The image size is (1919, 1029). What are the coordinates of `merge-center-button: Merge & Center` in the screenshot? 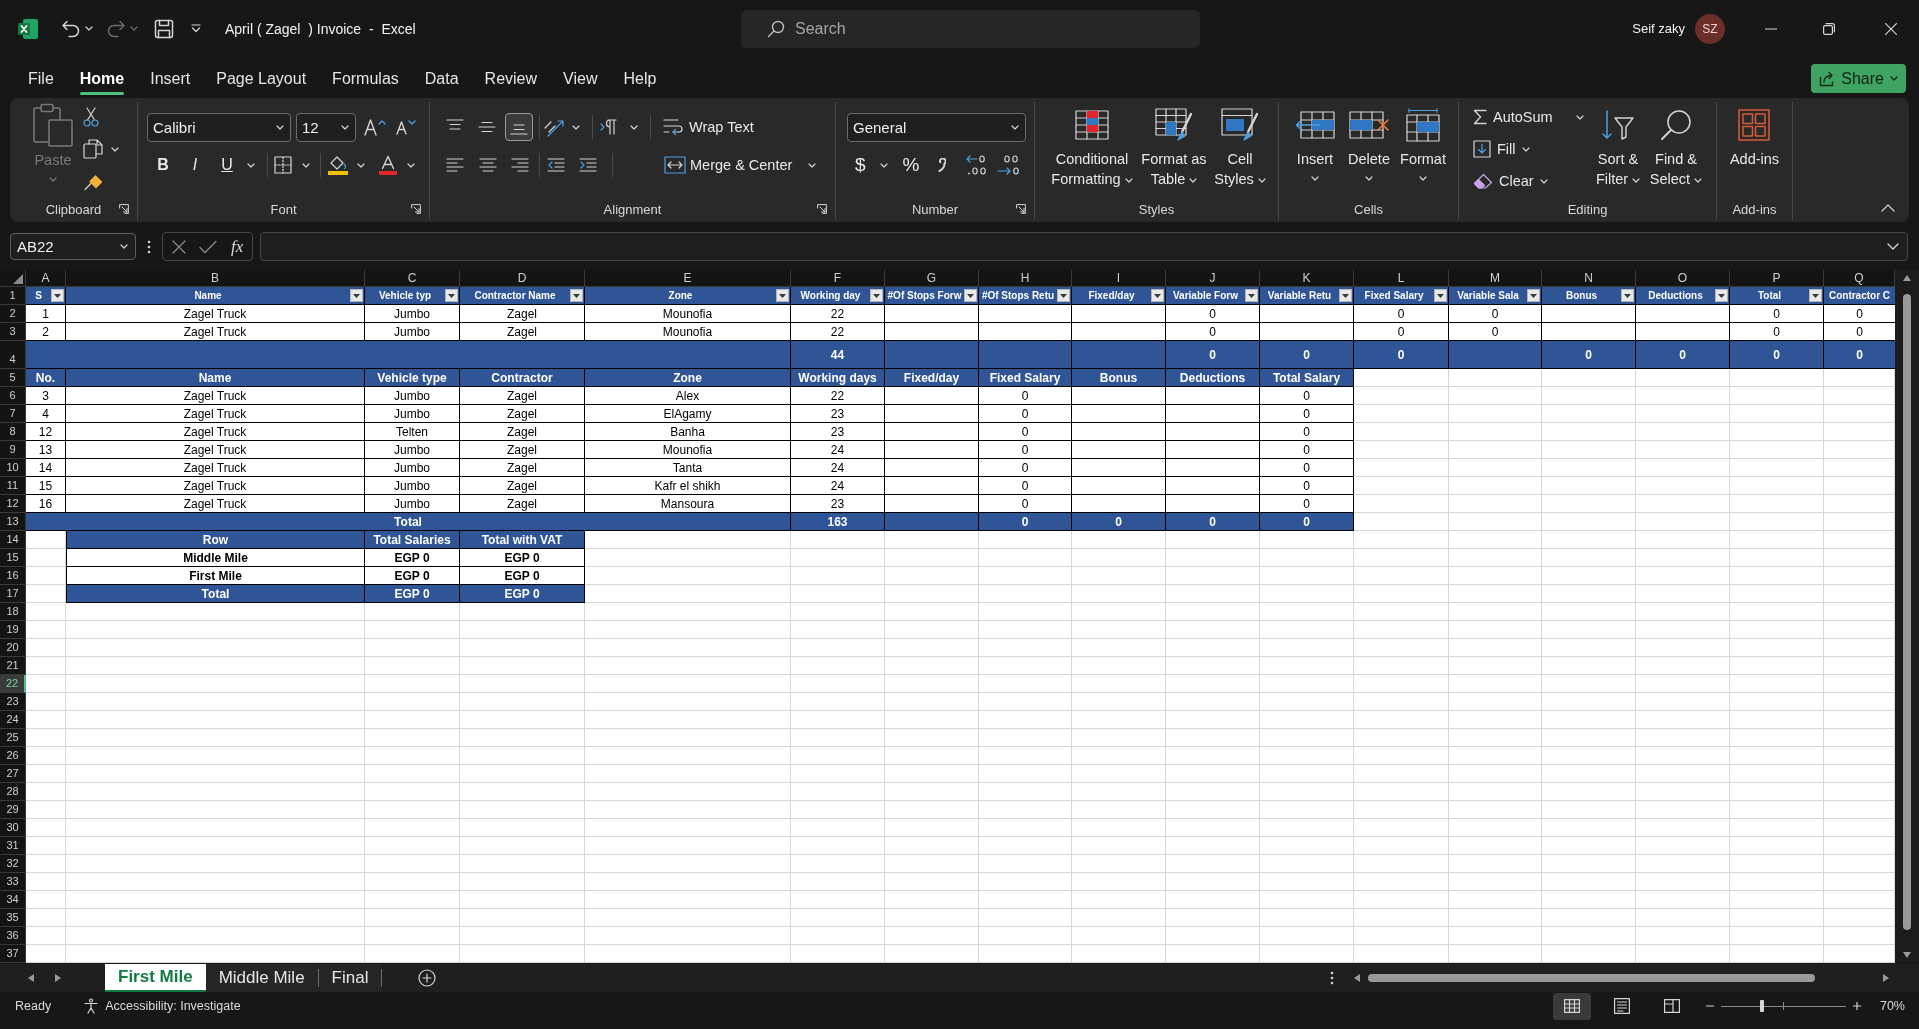 It's located at (728, 165).